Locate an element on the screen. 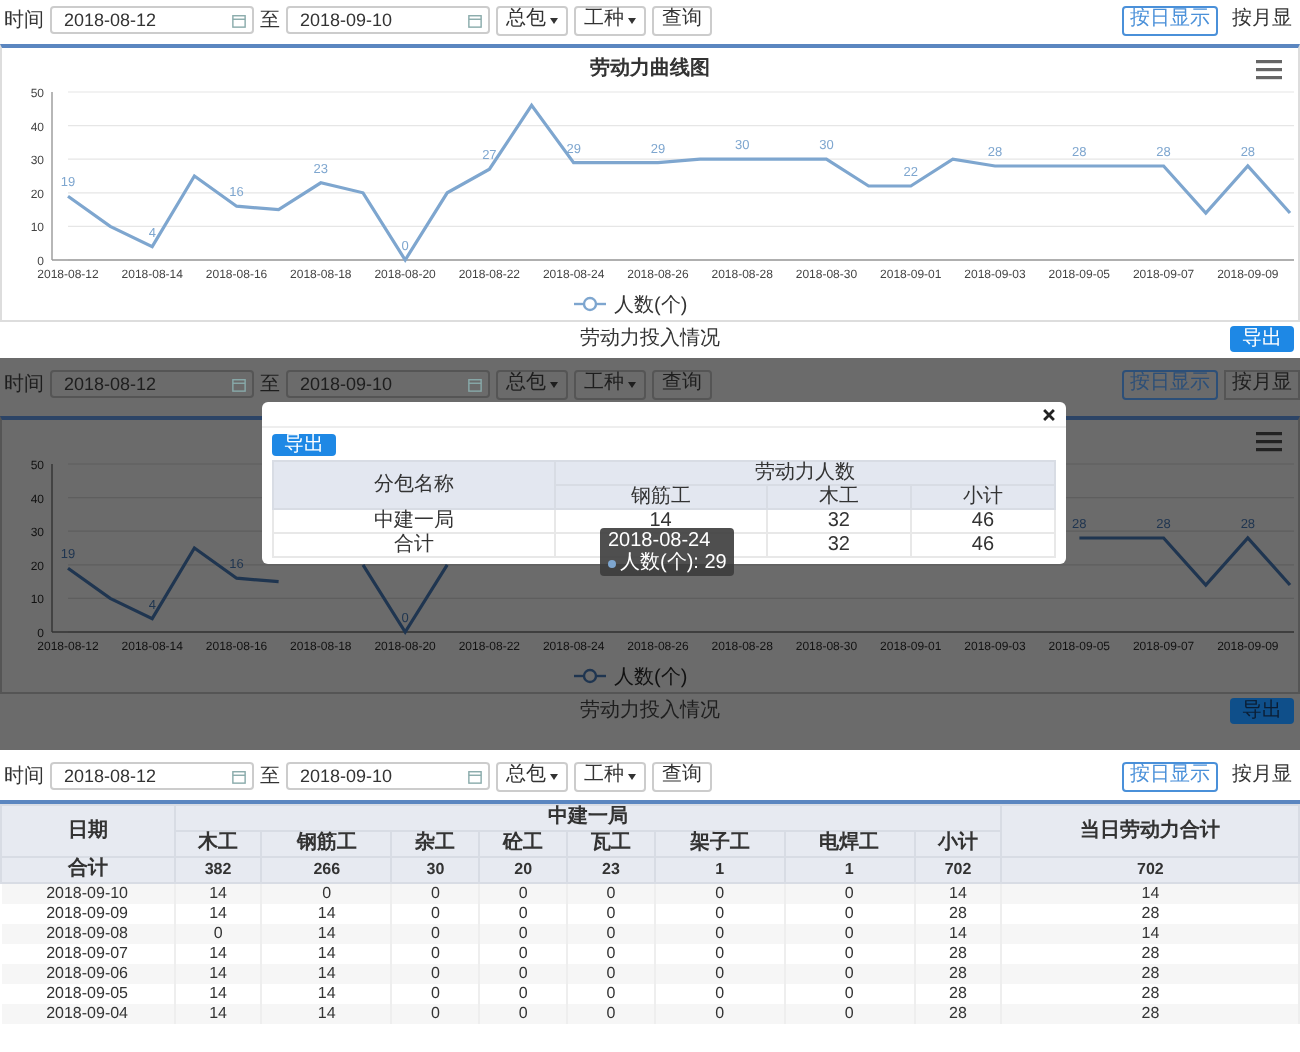 Image resolution: width=1300 pixels, height=1052 pixels. row-label: 中建一局 is located at coordinates (414, 521).